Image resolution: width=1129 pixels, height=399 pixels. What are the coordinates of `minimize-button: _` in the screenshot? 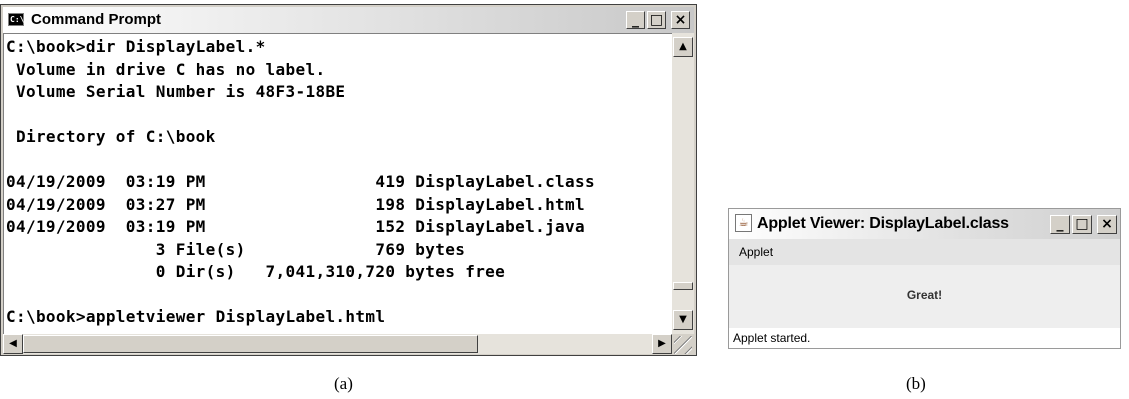 It's located at (635, 20).